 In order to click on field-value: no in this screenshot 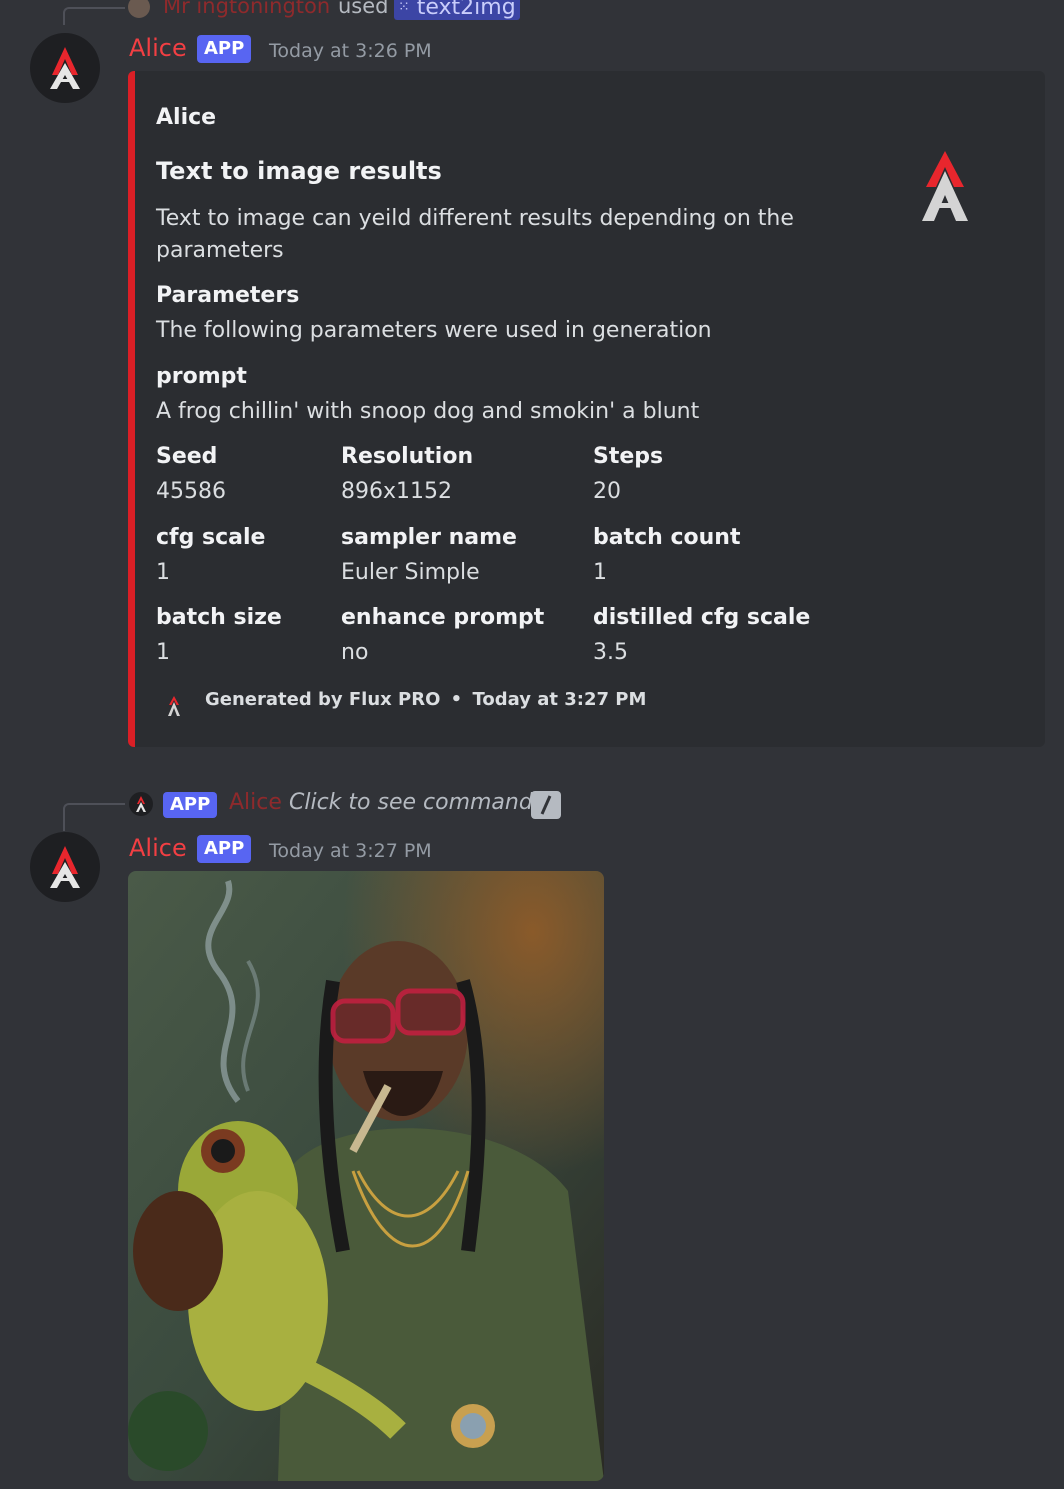, I will do `click(355, 652)`.